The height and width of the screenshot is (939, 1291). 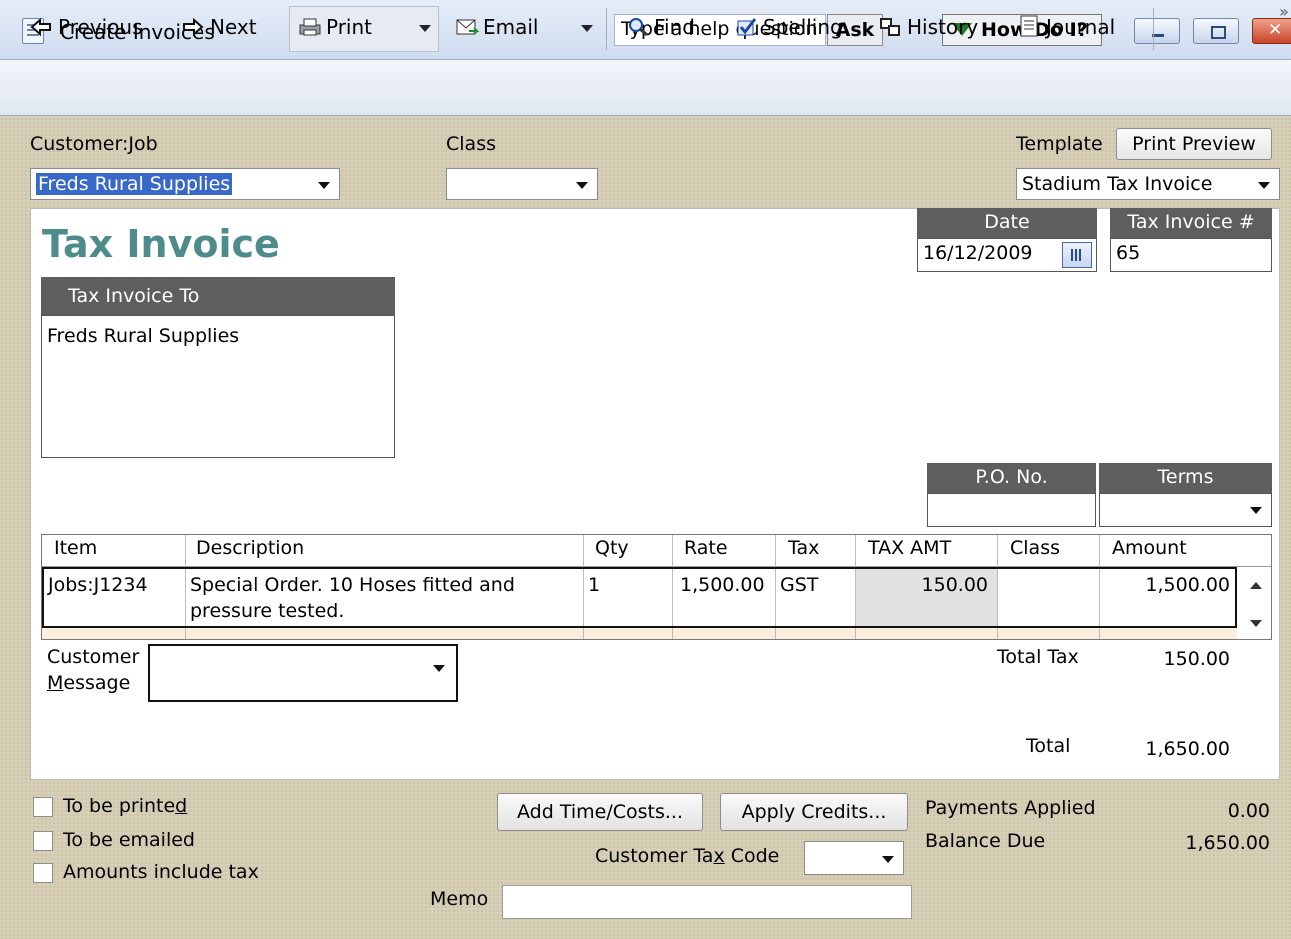 What do you see at coordinates (143, 336) in the screenshot?
I see `bill-to-value: Freds Rural Supplies` at bounding box center [143, 336].